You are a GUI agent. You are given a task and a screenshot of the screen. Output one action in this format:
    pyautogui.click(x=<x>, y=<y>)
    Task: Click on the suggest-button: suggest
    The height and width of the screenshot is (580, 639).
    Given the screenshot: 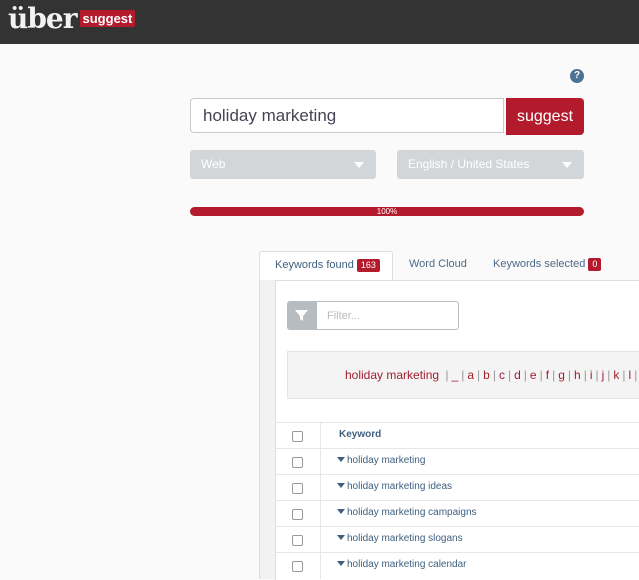 What is the action you would take?
    pyautogui.click(x=545, y=116)
    